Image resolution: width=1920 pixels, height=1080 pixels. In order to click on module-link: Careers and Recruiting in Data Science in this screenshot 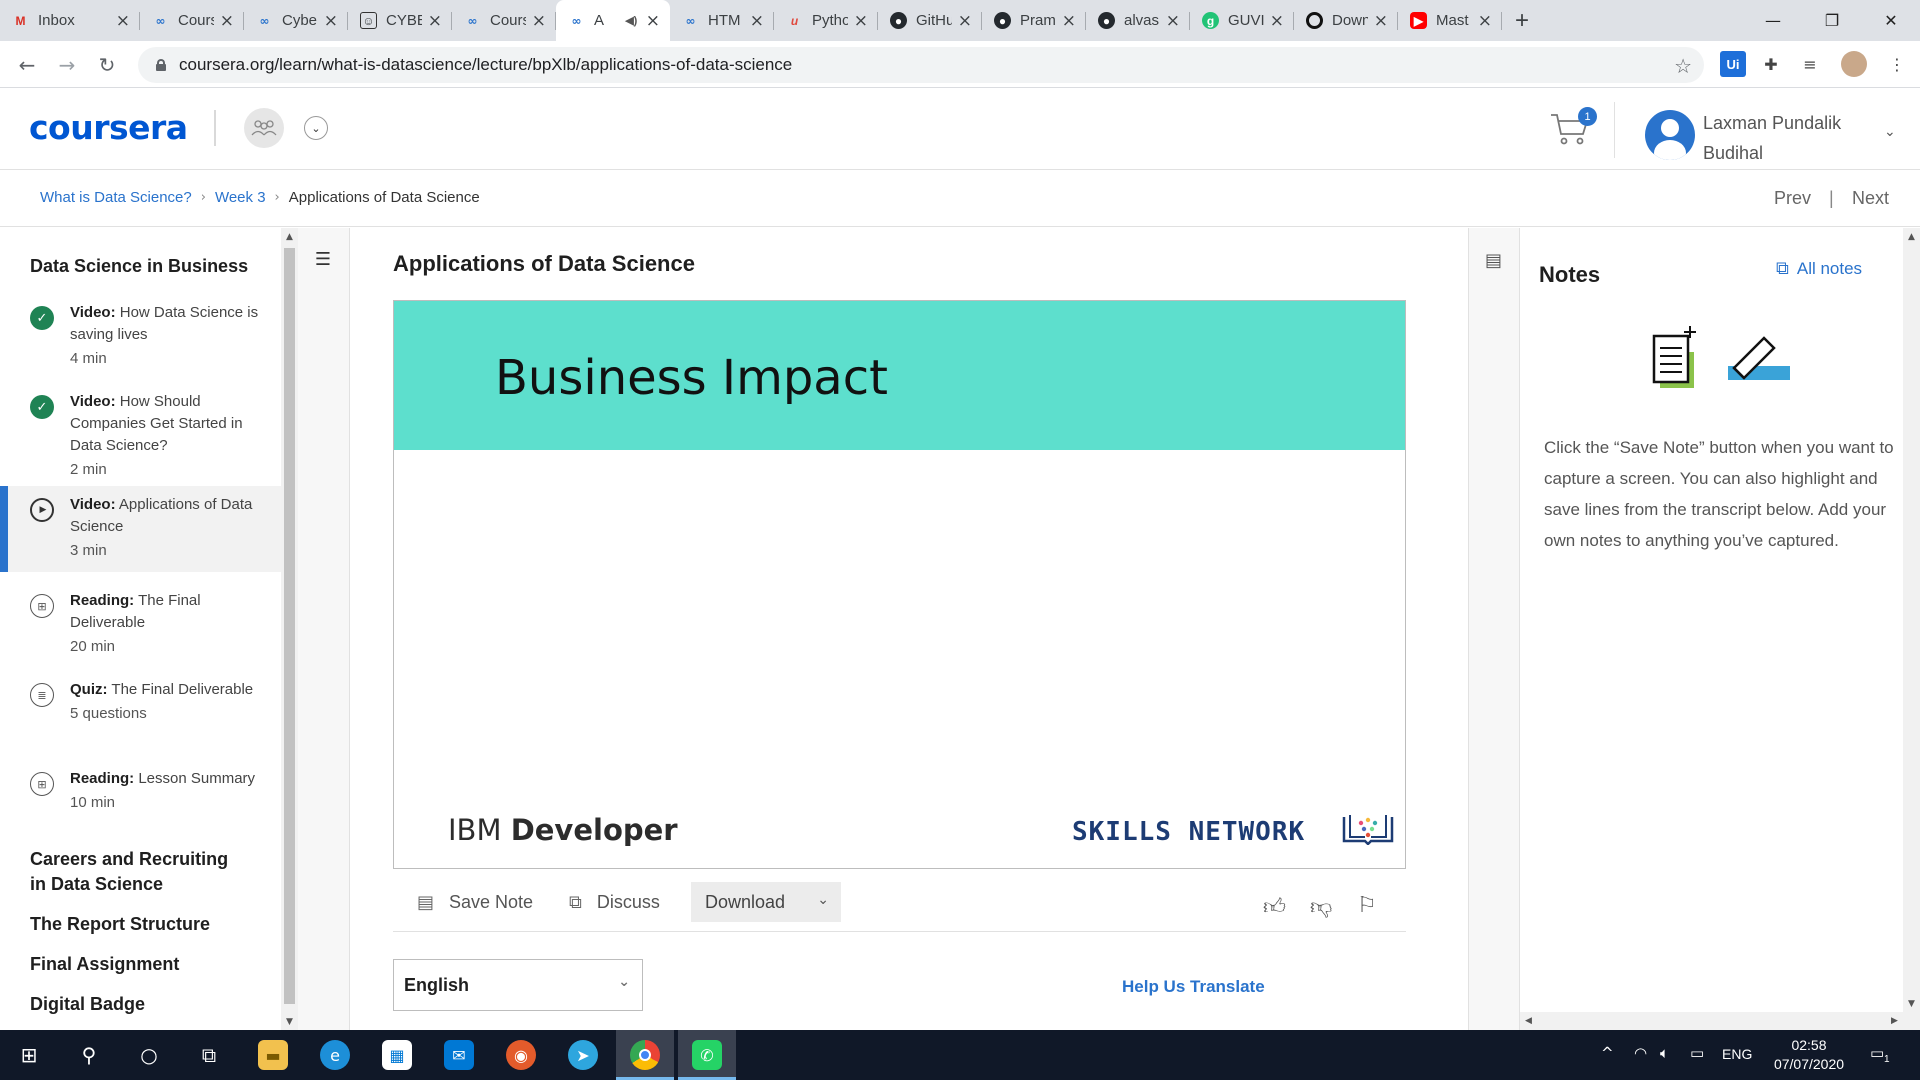, I will do `click(135, 872)`.